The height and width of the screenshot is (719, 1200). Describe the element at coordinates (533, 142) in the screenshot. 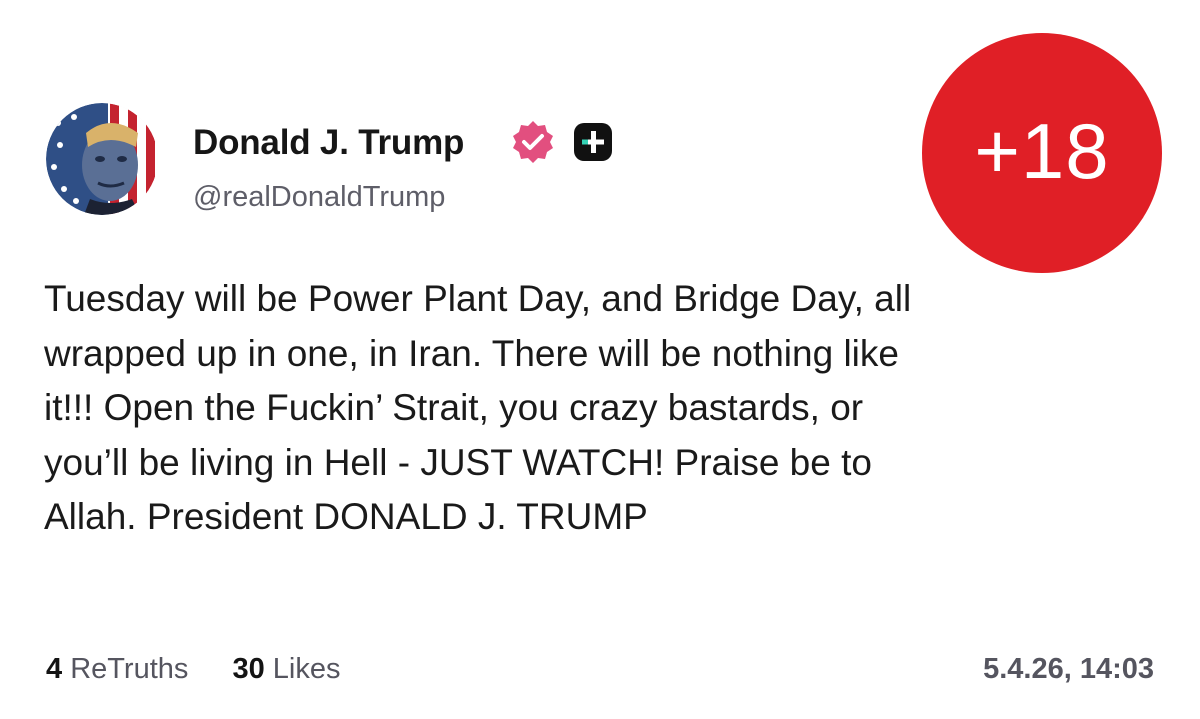

I see `verified-badge-icon` at that location.